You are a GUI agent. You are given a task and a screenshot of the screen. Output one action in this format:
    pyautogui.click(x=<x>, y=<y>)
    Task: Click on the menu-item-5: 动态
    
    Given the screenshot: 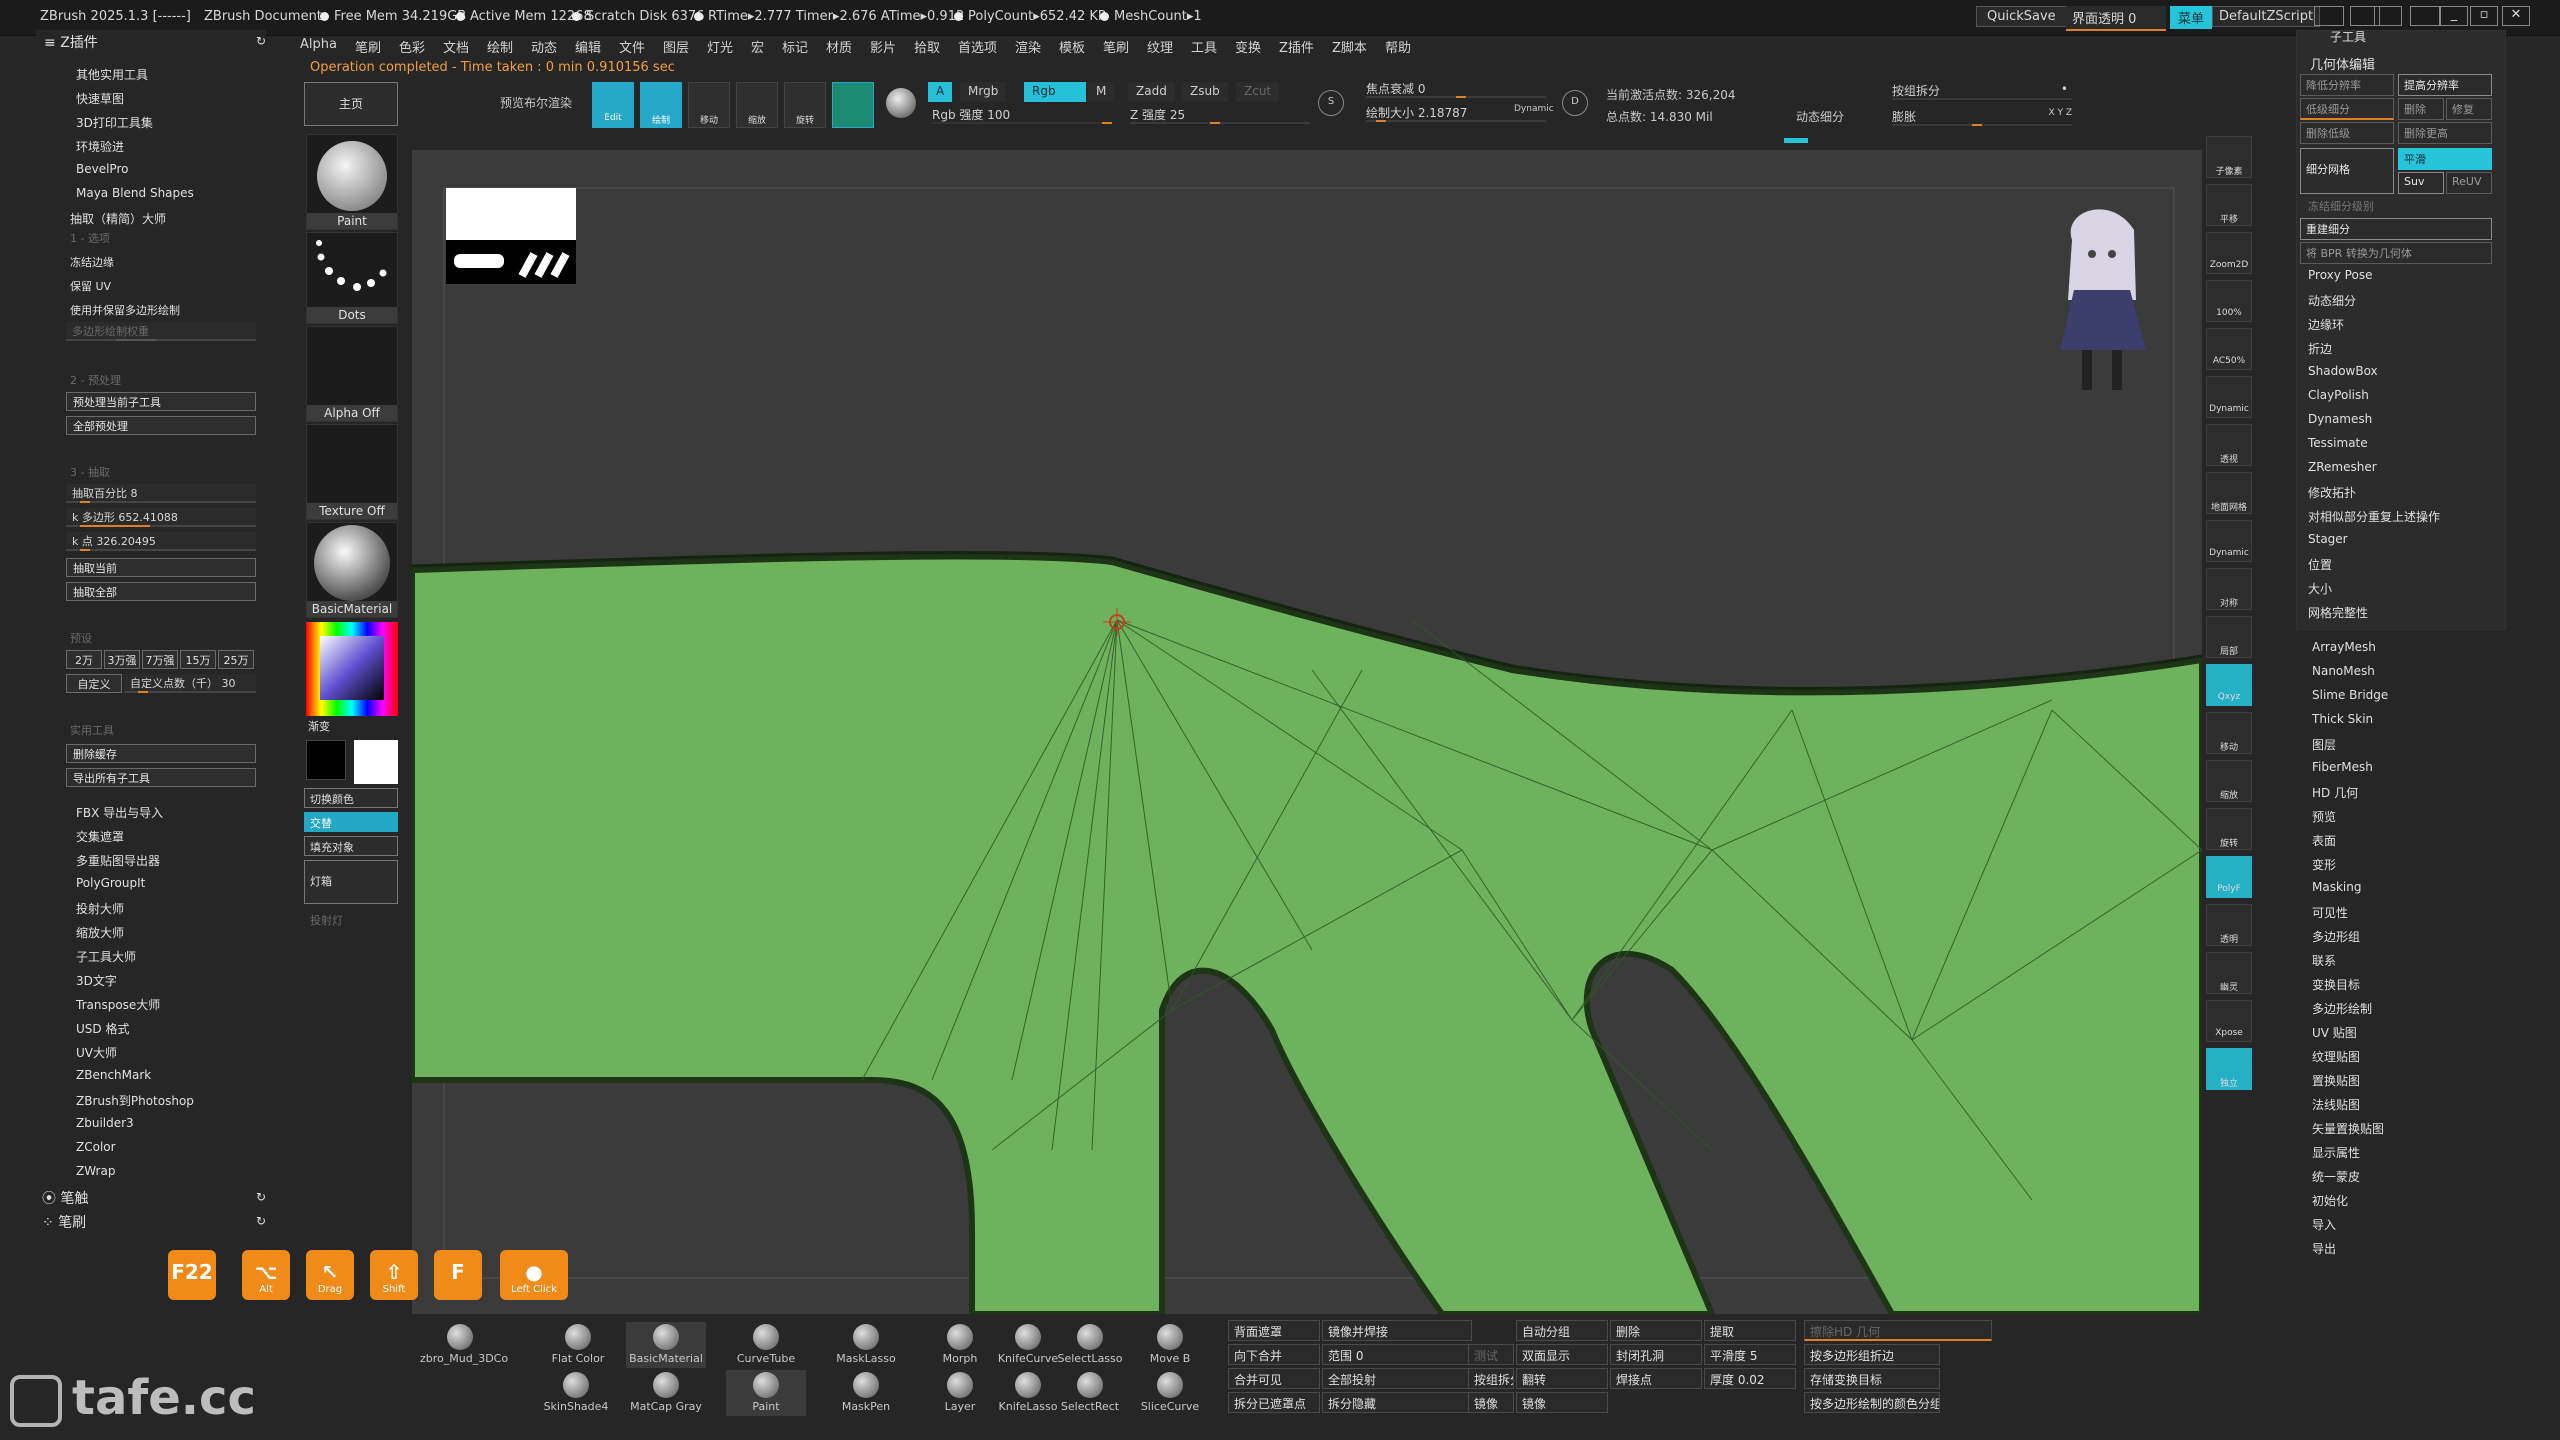 What is the action you would take?
    pyautogui.click(x=544, y=46)
    